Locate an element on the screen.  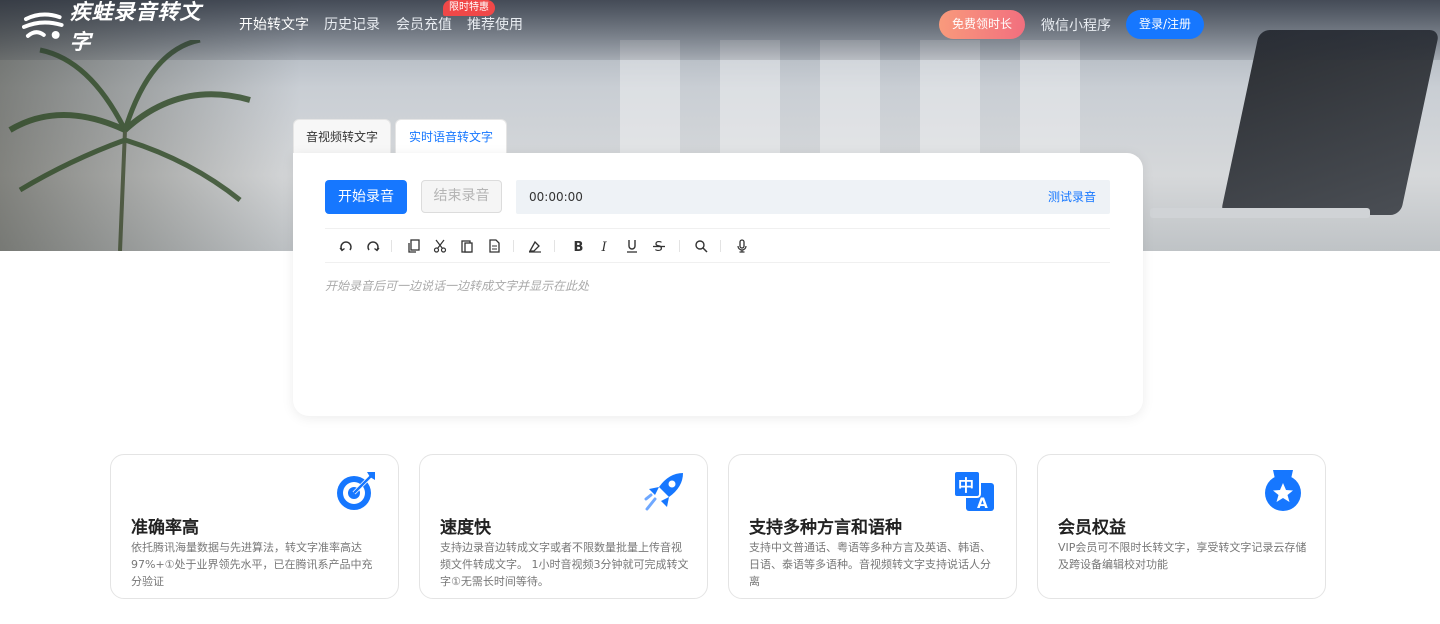
target-icon is located at coordinates (356, 491).